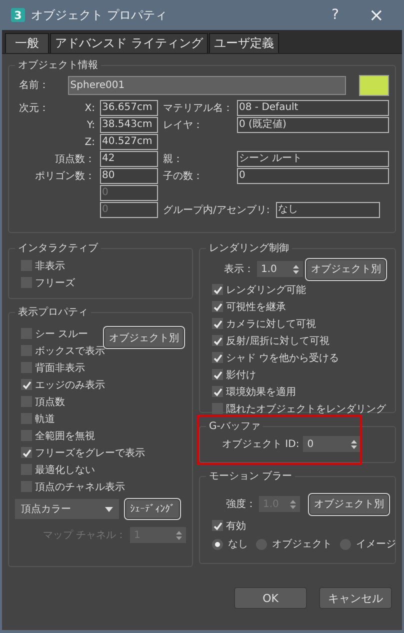 This screenshot has width=404, height=633. I want to click on checkbox-label: 頂点数, so click(50, 402).